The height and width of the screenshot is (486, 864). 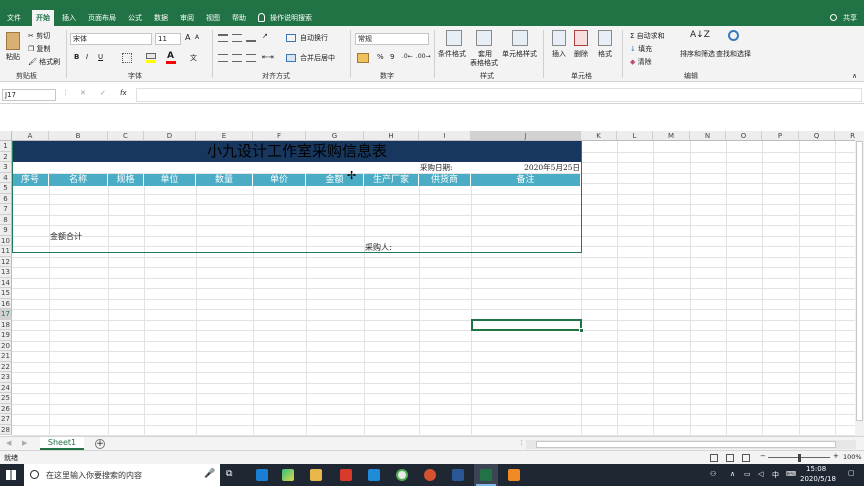 What do you see at coordinates (317, 58) in the screenshot?
I see `merge-center-button: 合并后居中` at bounding box center [317, 58].